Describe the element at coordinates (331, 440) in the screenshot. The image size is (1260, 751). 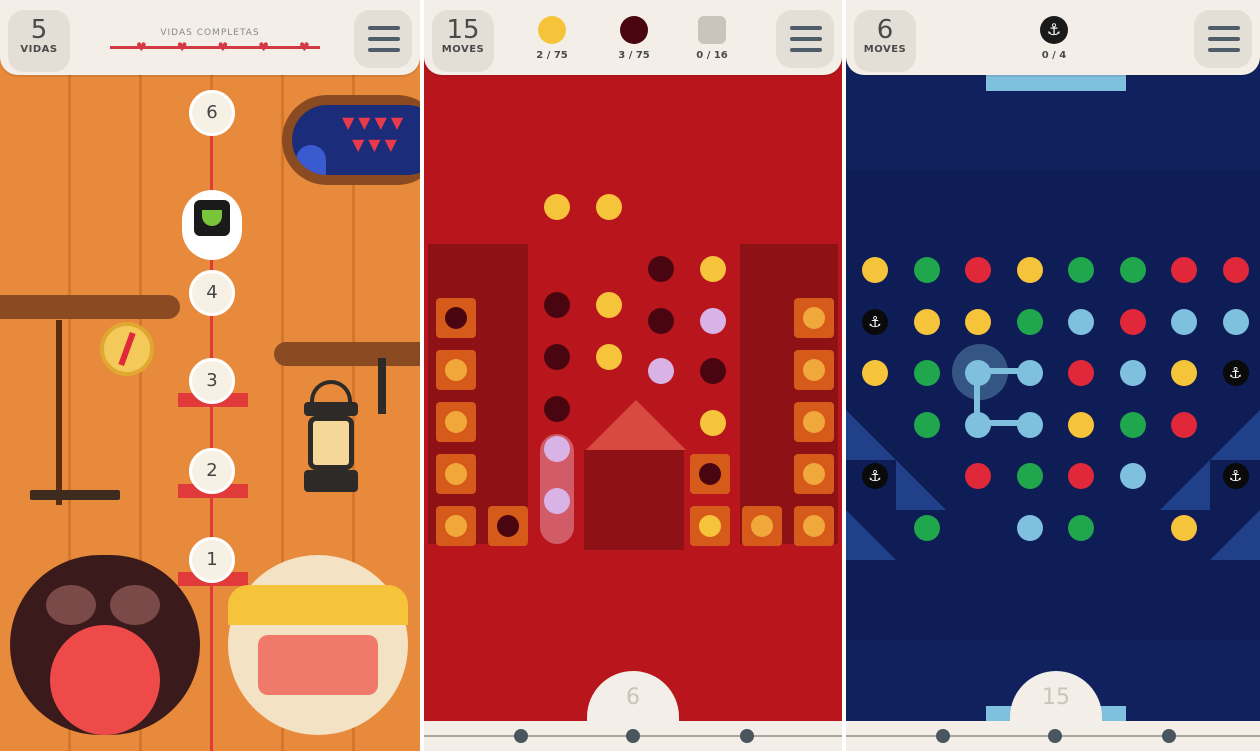
I see `lantern-icon` at that location.